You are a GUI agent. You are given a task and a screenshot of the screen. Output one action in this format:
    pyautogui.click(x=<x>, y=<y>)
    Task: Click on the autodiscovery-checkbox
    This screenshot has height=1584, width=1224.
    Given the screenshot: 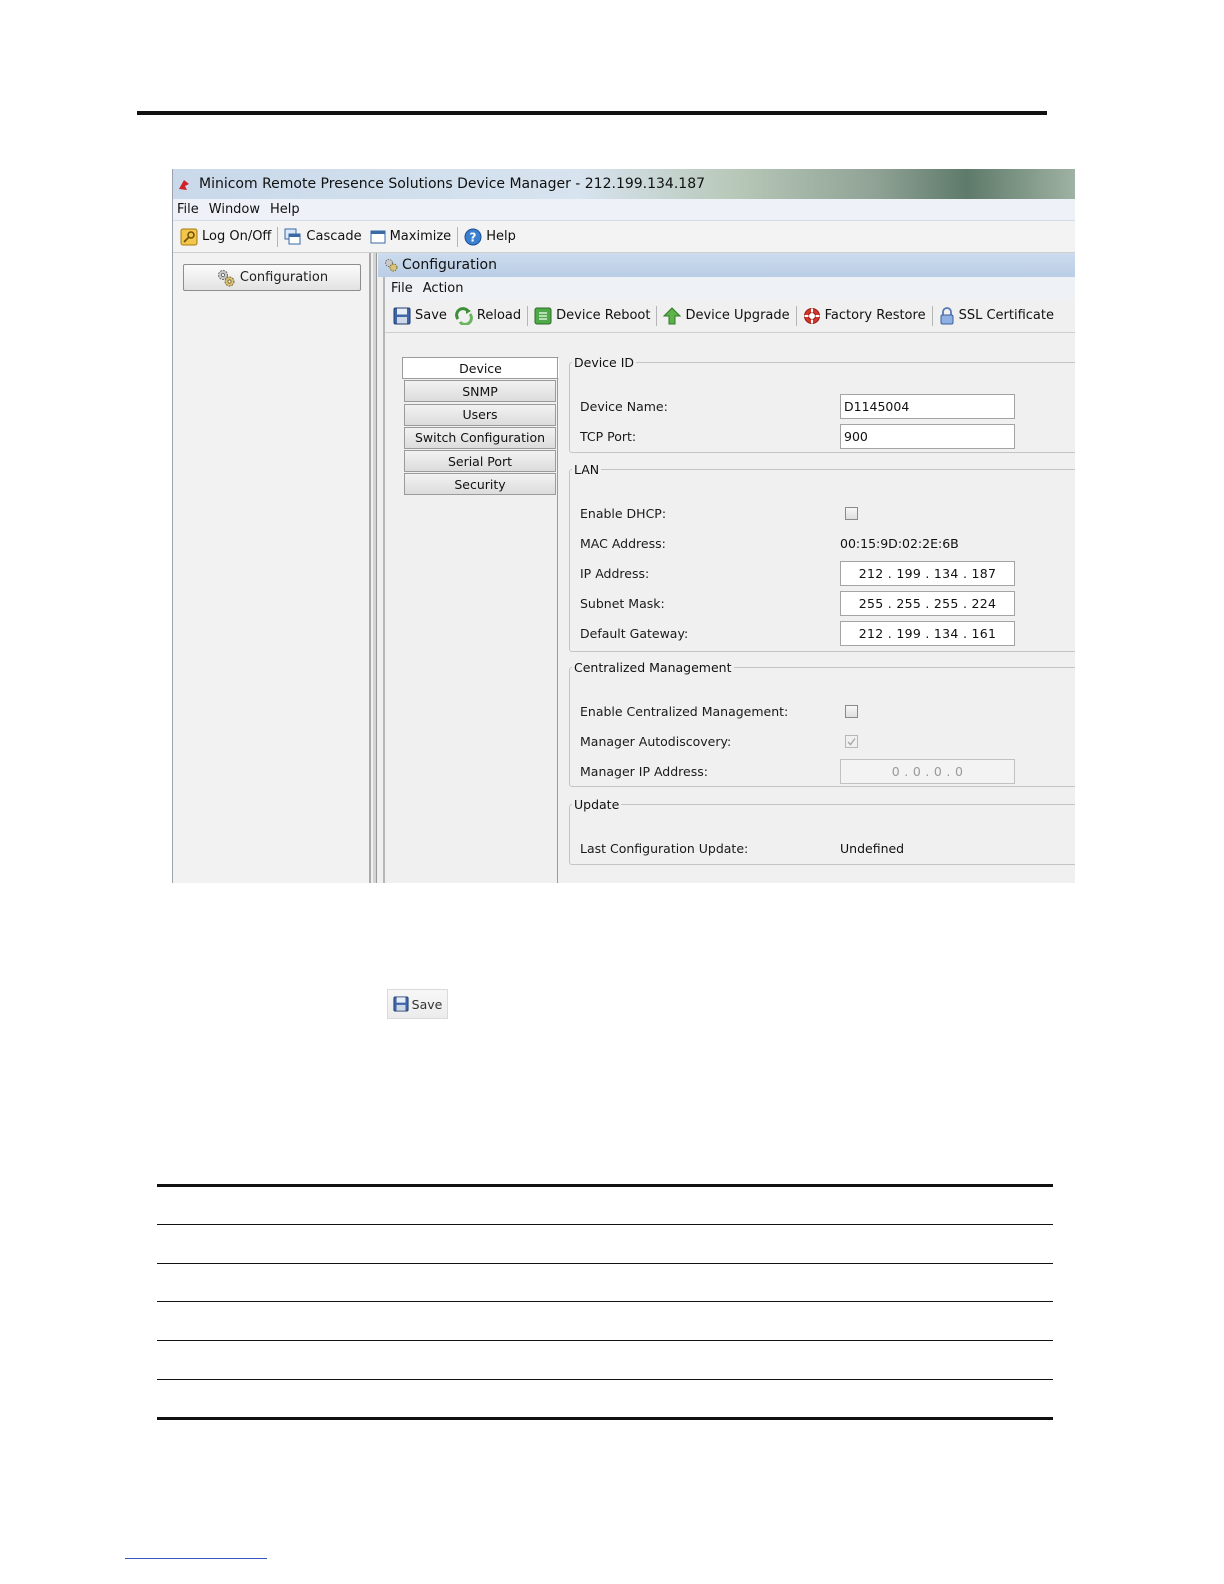 What is the action you would take?
    pyautogui.click(x=851, y=741)
    